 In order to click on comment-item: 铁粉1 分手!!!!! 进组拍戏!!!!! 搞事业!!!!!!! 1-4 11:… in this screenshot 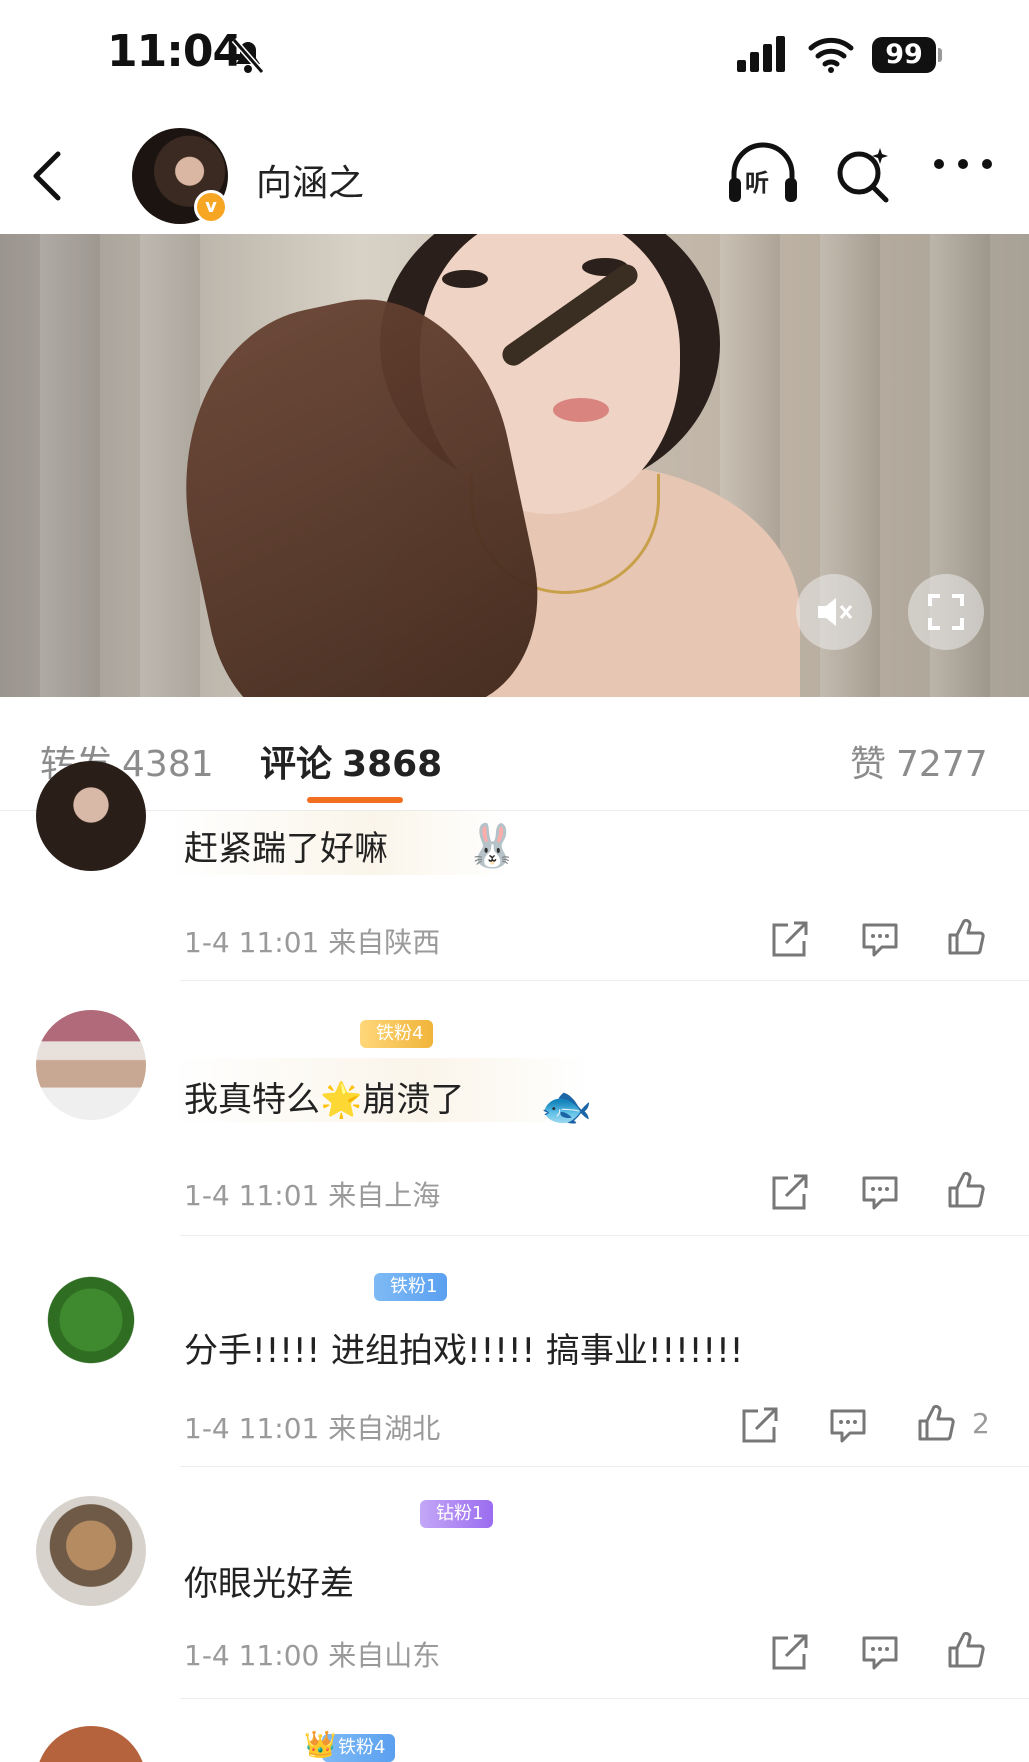, I will do `click(514, 1361)`.